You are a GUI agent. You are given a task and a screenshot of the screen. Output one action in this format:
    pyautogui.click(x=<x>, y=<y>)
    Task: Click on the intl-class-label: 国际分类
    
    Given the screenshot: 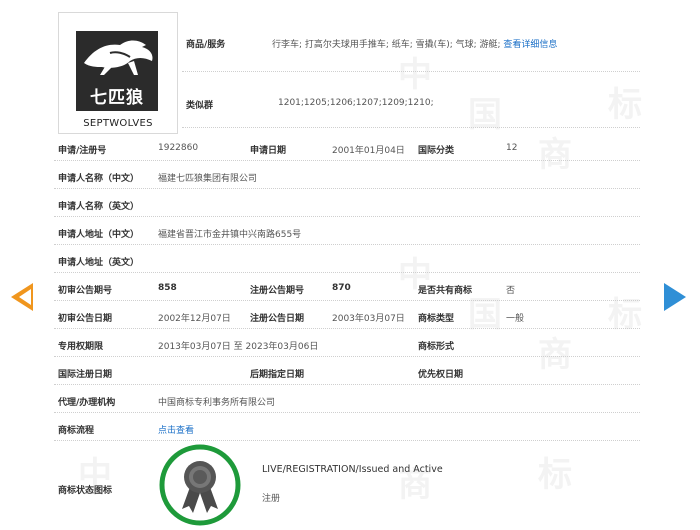 What is the action you would take?
    pyautogui.click(x=436, y=151)
    